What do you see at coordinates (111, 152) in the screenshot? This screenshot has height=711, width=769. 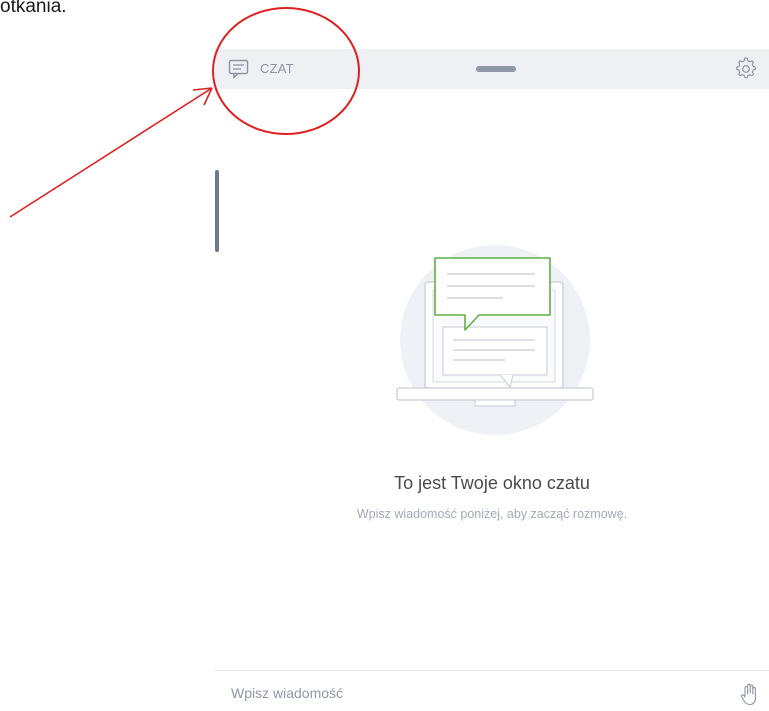 I see `annotation-arrow` at bounding box center [111, 152].